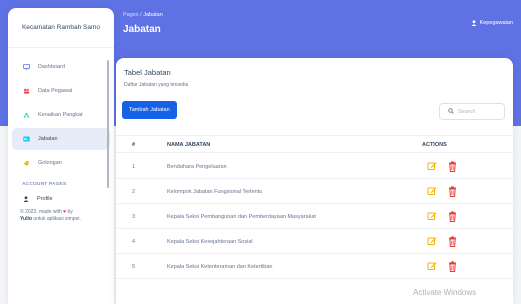 Image resolution: width=521 pixels, height=304 pixels. What do you see at coordinates (26, 115) in the screenshot?
I see `chart-up-icon` at bounding box center [26, 115].